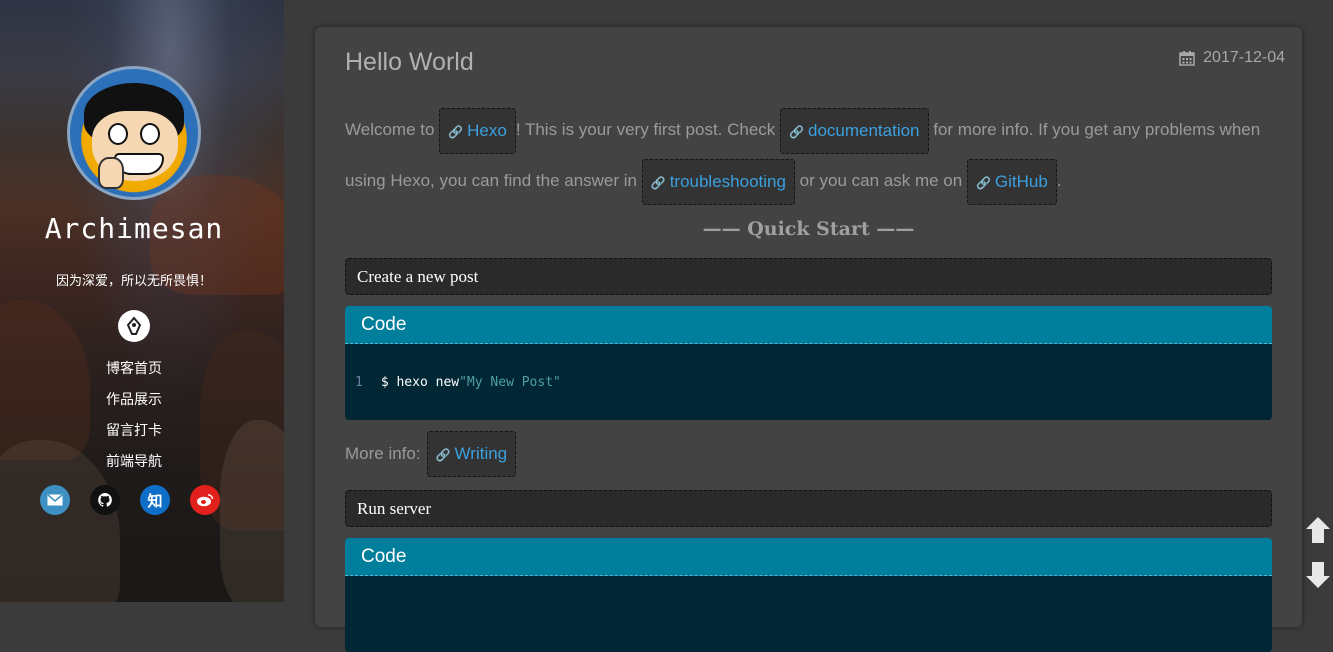 The height and width of the screenshot is (652, 1333). I want to click on intro-text: ! This is your very first post. Check, so click(648, 129).